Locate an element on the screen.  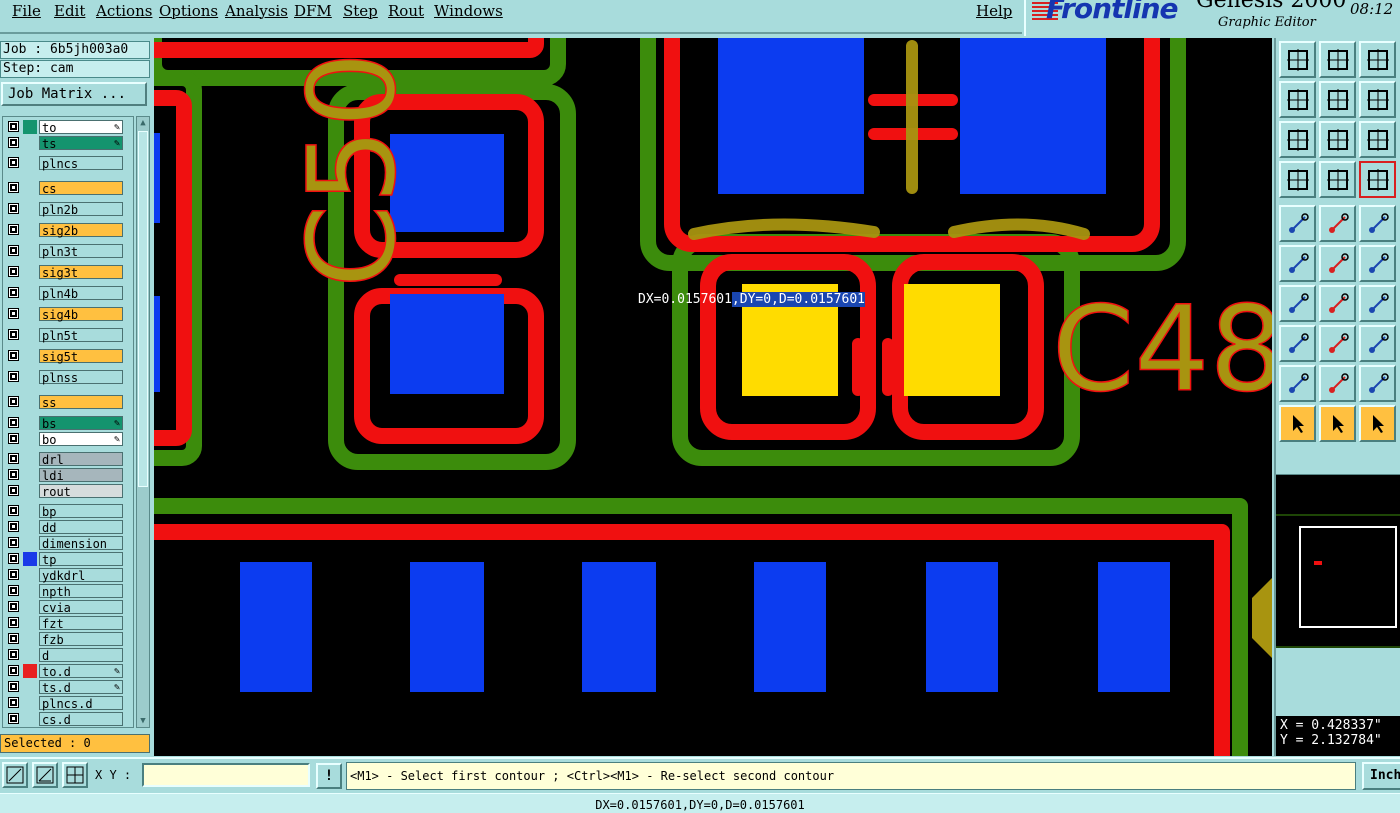
menu-step: Step is located at coordinates (360, 11).